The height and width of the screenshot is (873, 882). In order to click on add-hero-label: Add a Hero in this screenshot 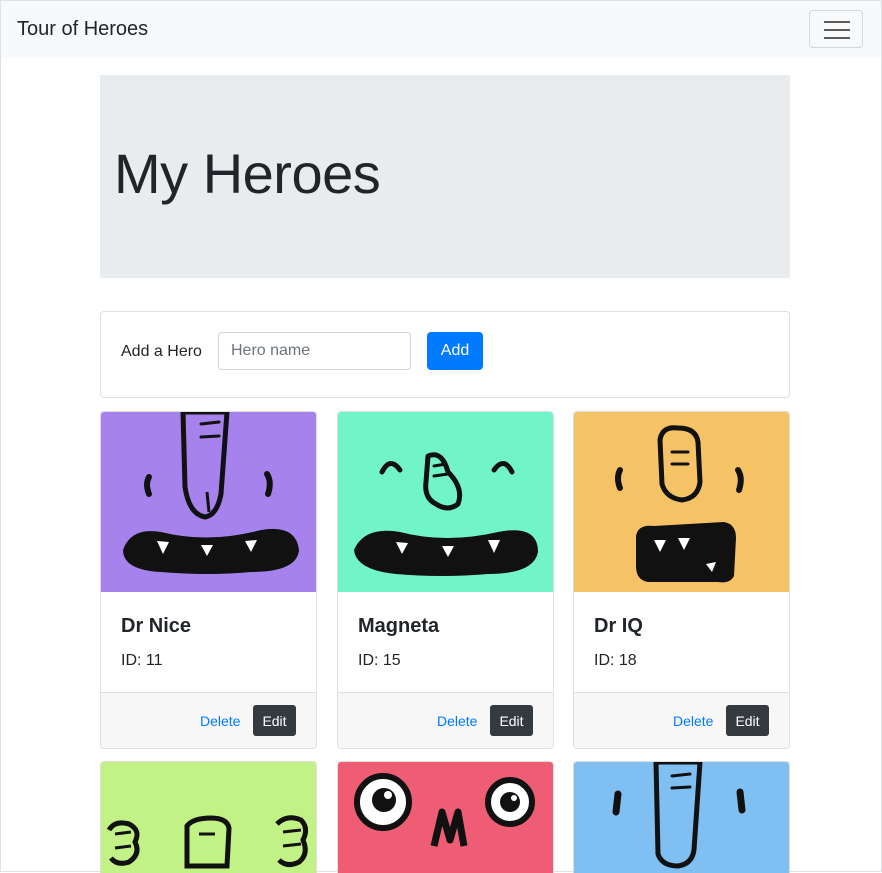, I will do `click(161, 351)`.